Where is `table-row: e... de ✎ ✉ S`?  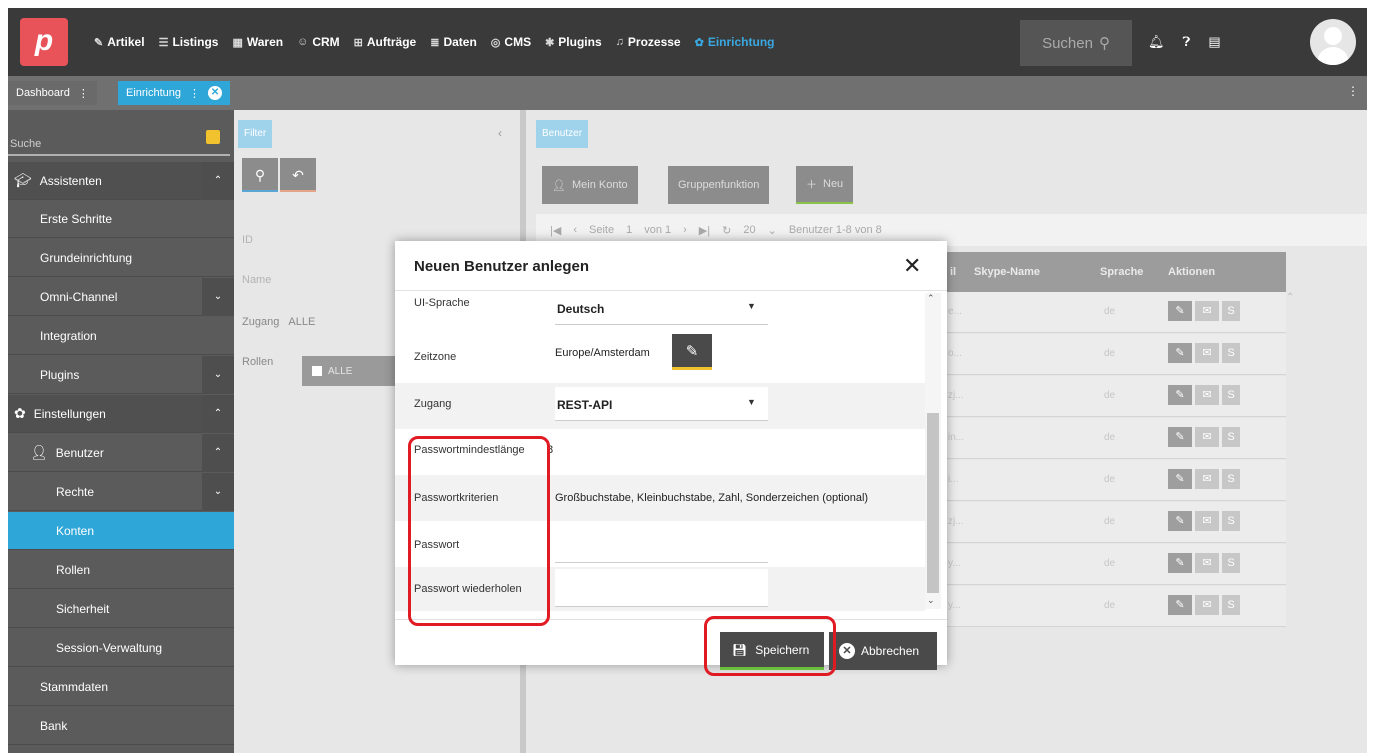 table-row: e... de ✎ ✉ S is located at coordinates (1116, 312).